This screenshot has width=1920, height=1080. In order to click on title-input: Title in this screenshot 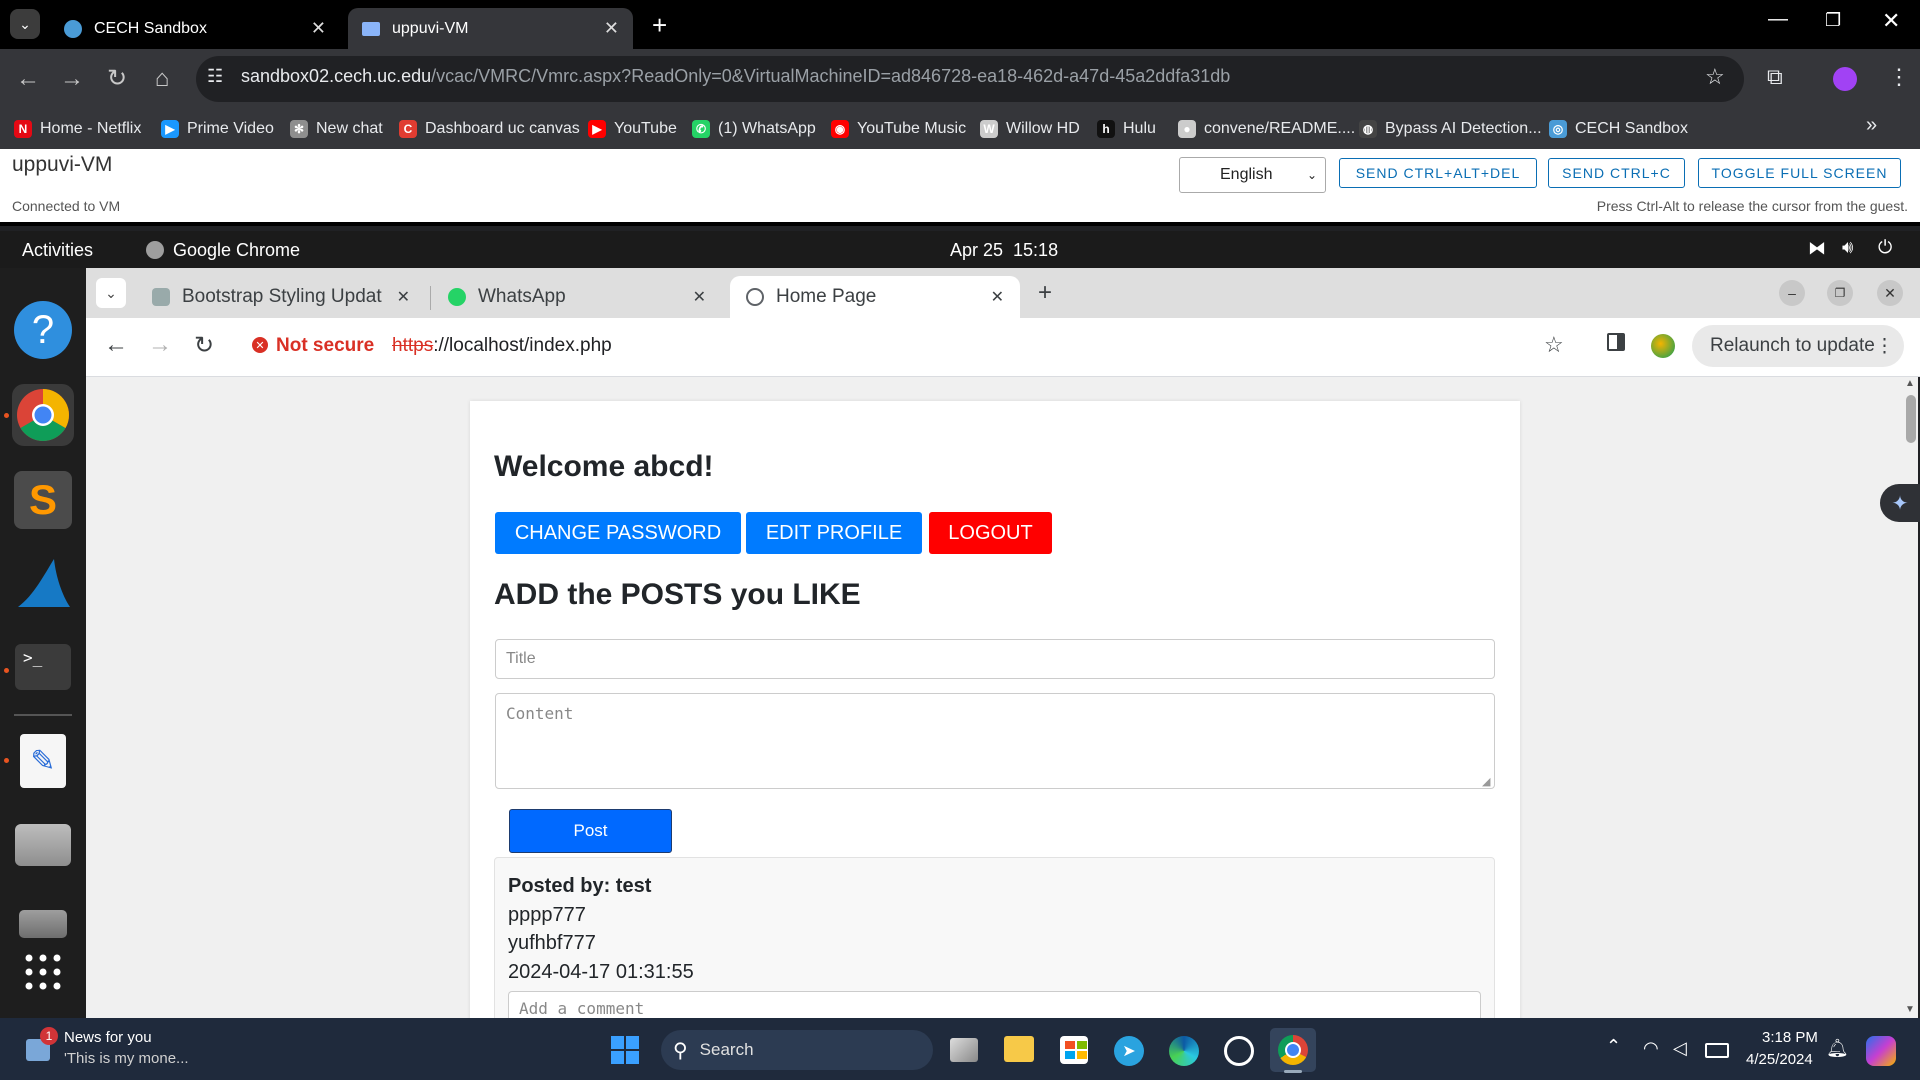, I will do `click(995, 659)`.